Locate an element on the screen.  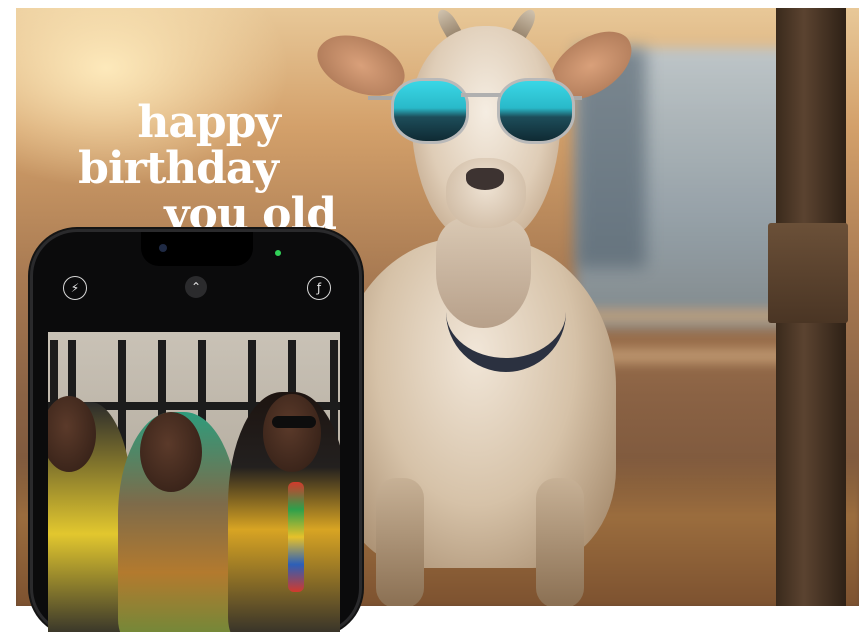
title-line: happy is located at coordinates (209, 122).